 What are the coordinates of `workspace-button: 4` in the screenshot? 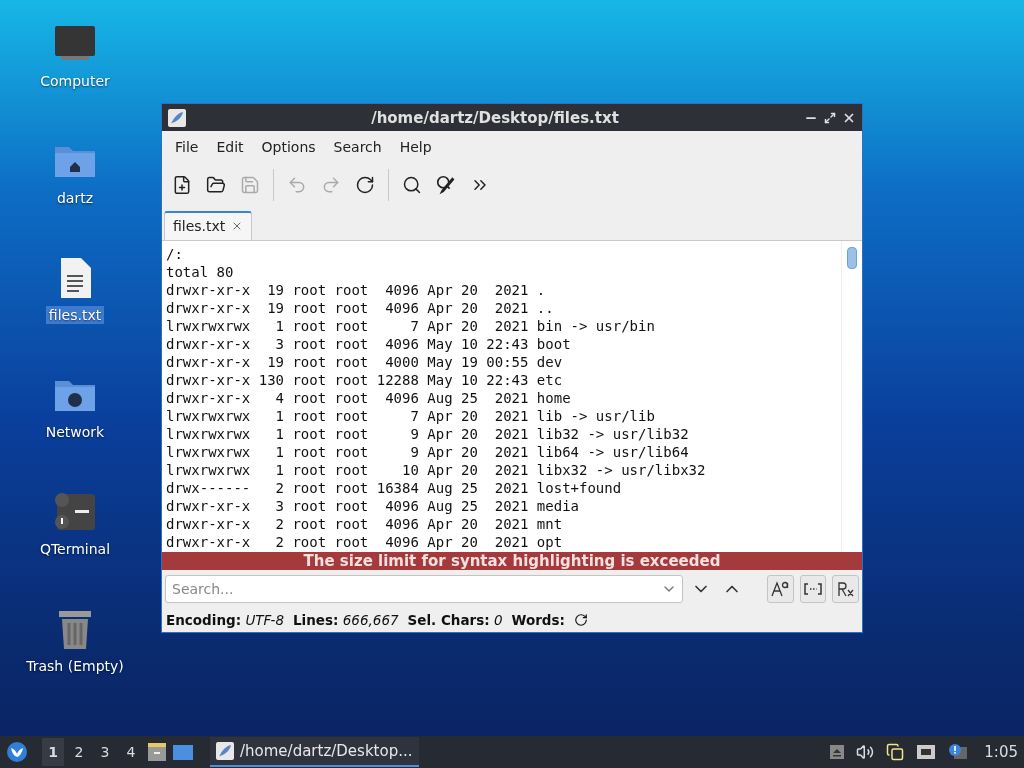 It's located at (131, 752).